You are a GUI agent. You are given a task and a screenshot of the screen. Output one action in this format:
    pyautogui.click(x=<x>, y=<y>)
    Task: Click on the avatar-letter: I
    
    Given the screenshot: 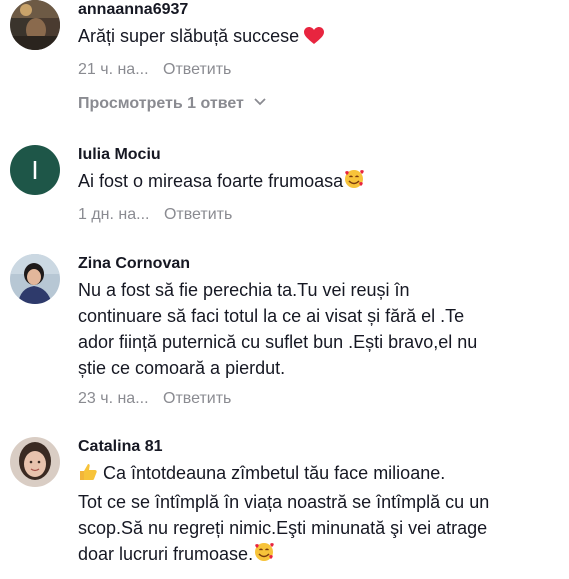 What is the action you would take?
    pyautogui.click(x=35, y=170)
    